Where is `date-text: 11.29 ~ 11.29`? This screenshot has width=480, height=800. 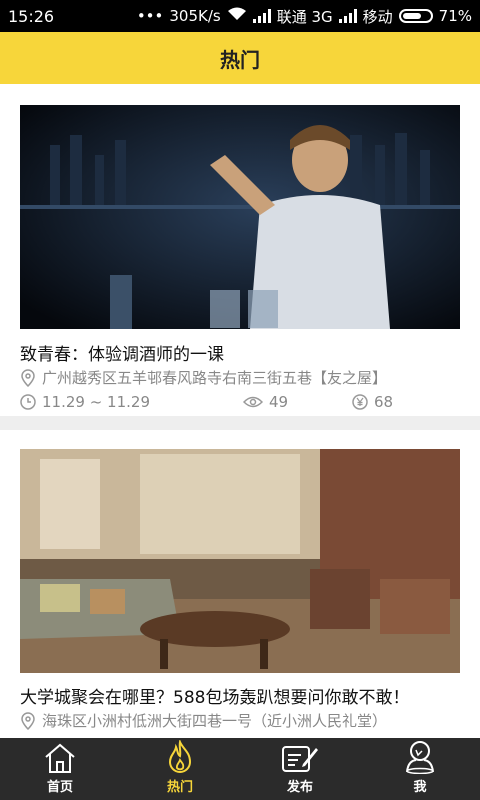 date-text: 11.29 ~ 11.29 is located at coordinates (96, 402).